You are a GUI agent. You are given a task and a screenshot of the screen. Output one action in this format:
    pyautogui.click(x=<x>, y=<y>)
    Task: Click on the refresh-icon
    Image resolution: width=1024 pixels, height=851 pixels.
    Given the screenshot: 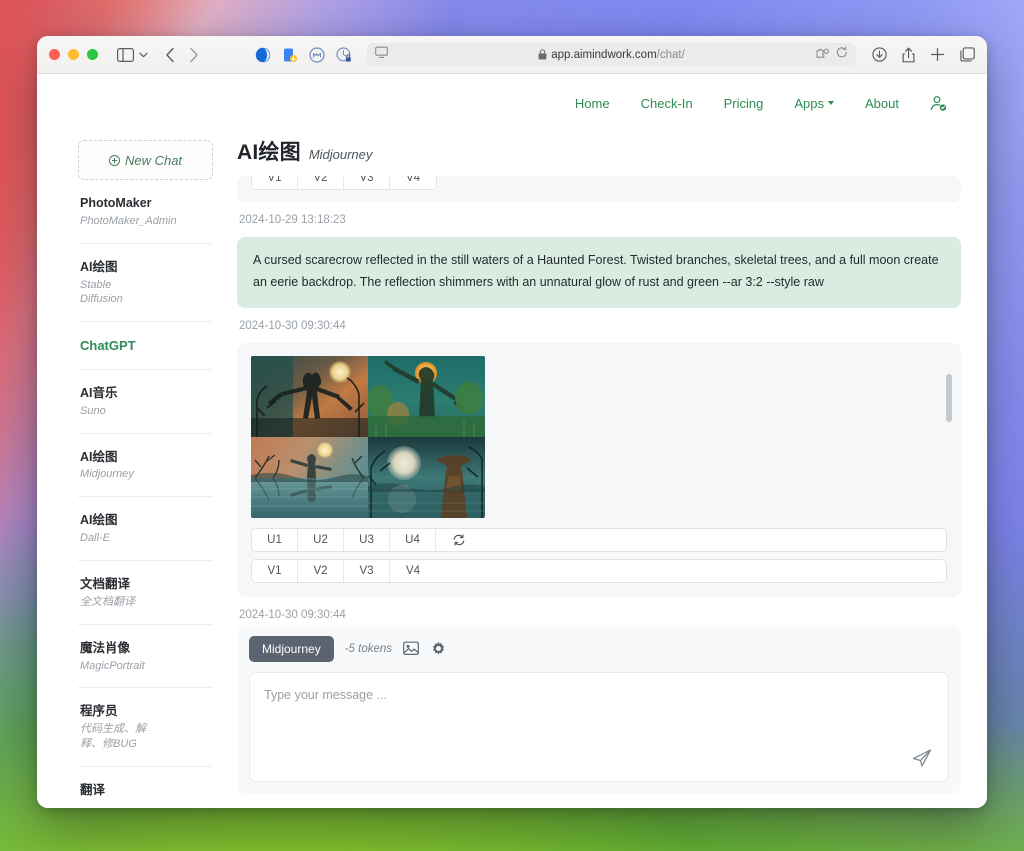 What is the action you would take?
    pyautogui.click(x=459, y=540)
    